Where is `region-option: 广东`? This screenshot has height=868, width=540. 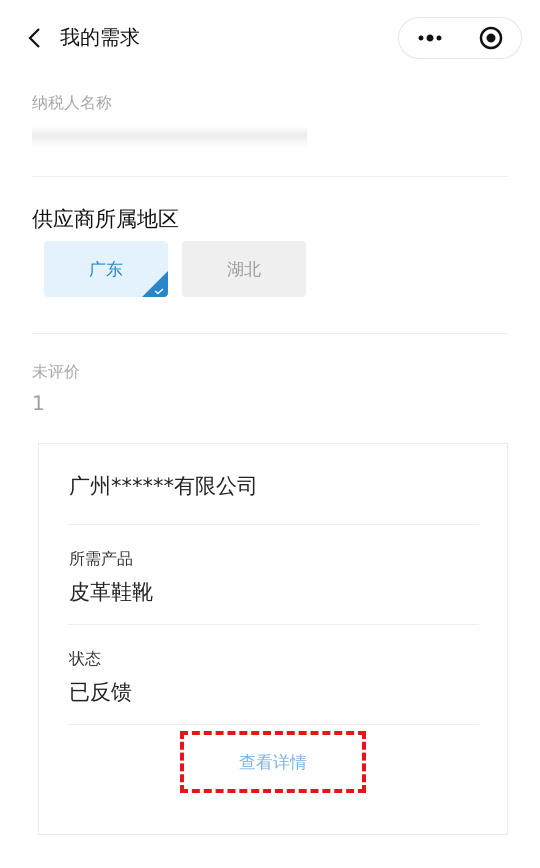
region-option: 广东 is located at coordinates (106, 269).